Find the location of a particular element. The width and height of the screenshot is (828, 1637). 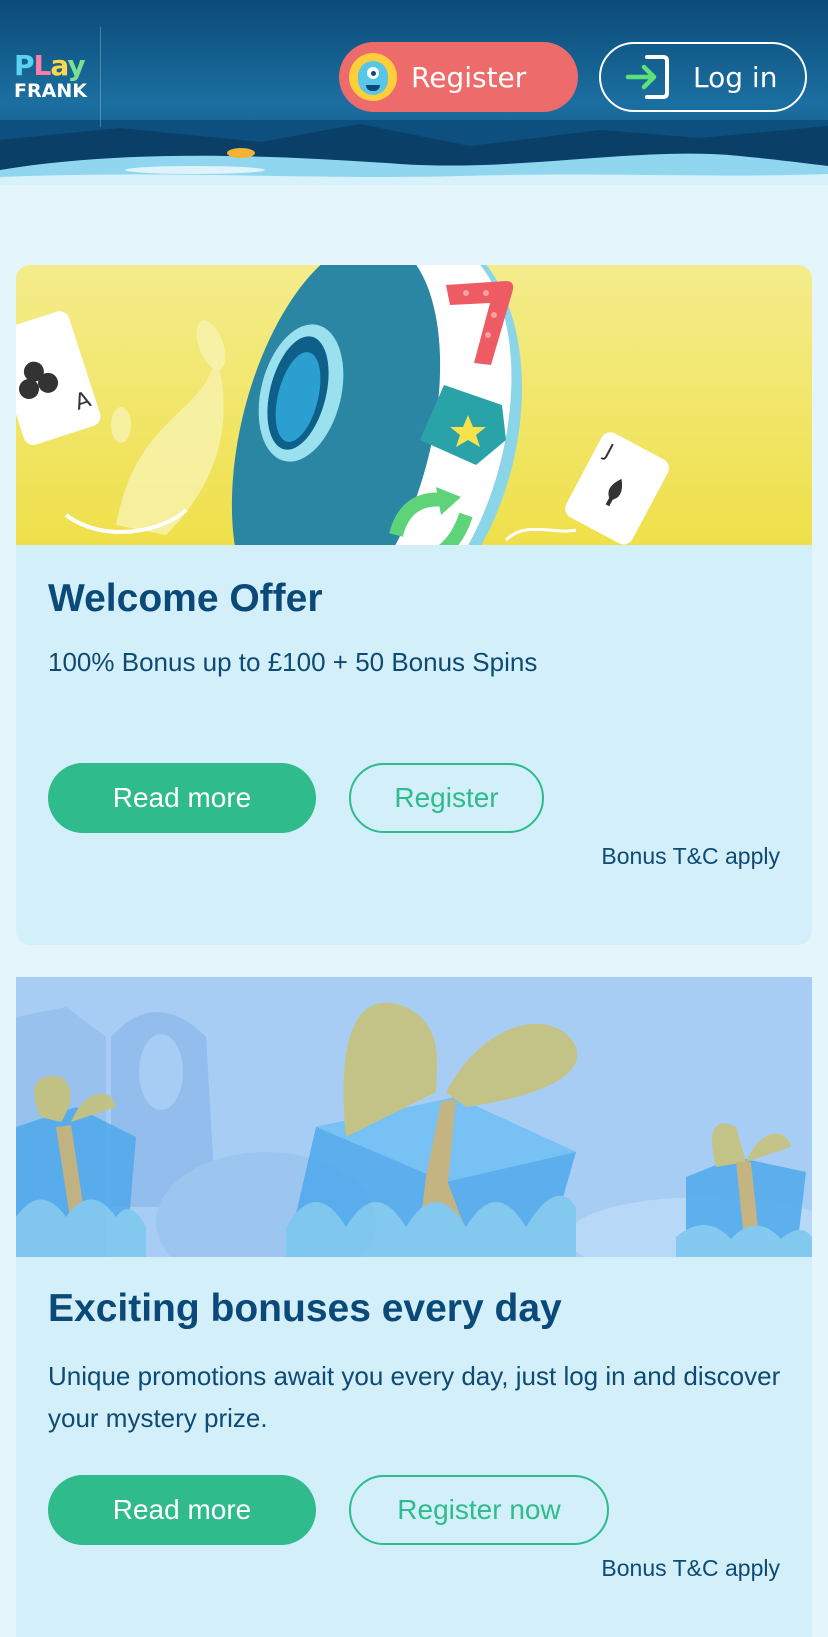

welcome-offer-register-button: Register is located at coordinates (446, 798).